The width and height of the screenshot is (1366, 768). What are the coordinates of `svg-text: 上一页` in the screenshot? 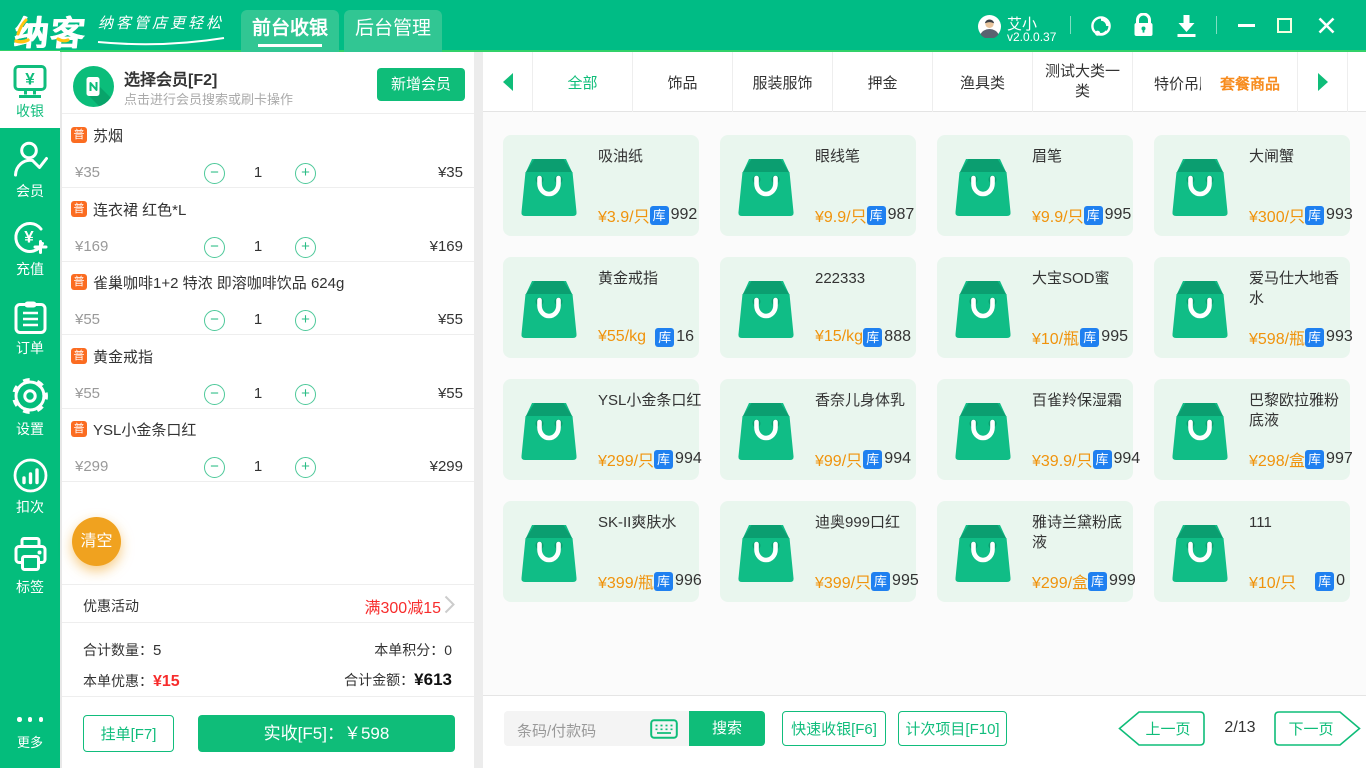 It's located at (1167, 729).